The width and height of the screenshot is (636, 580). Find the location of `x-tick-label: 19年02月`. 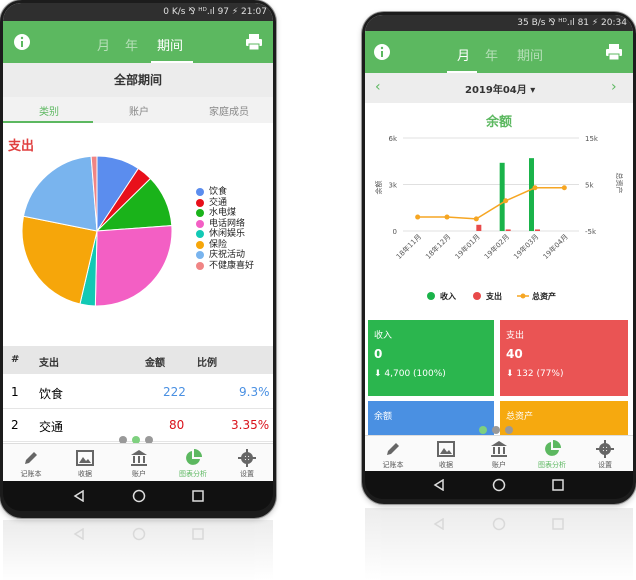

x-tick-label: 19年02月 is located at coordinates (496, 246).